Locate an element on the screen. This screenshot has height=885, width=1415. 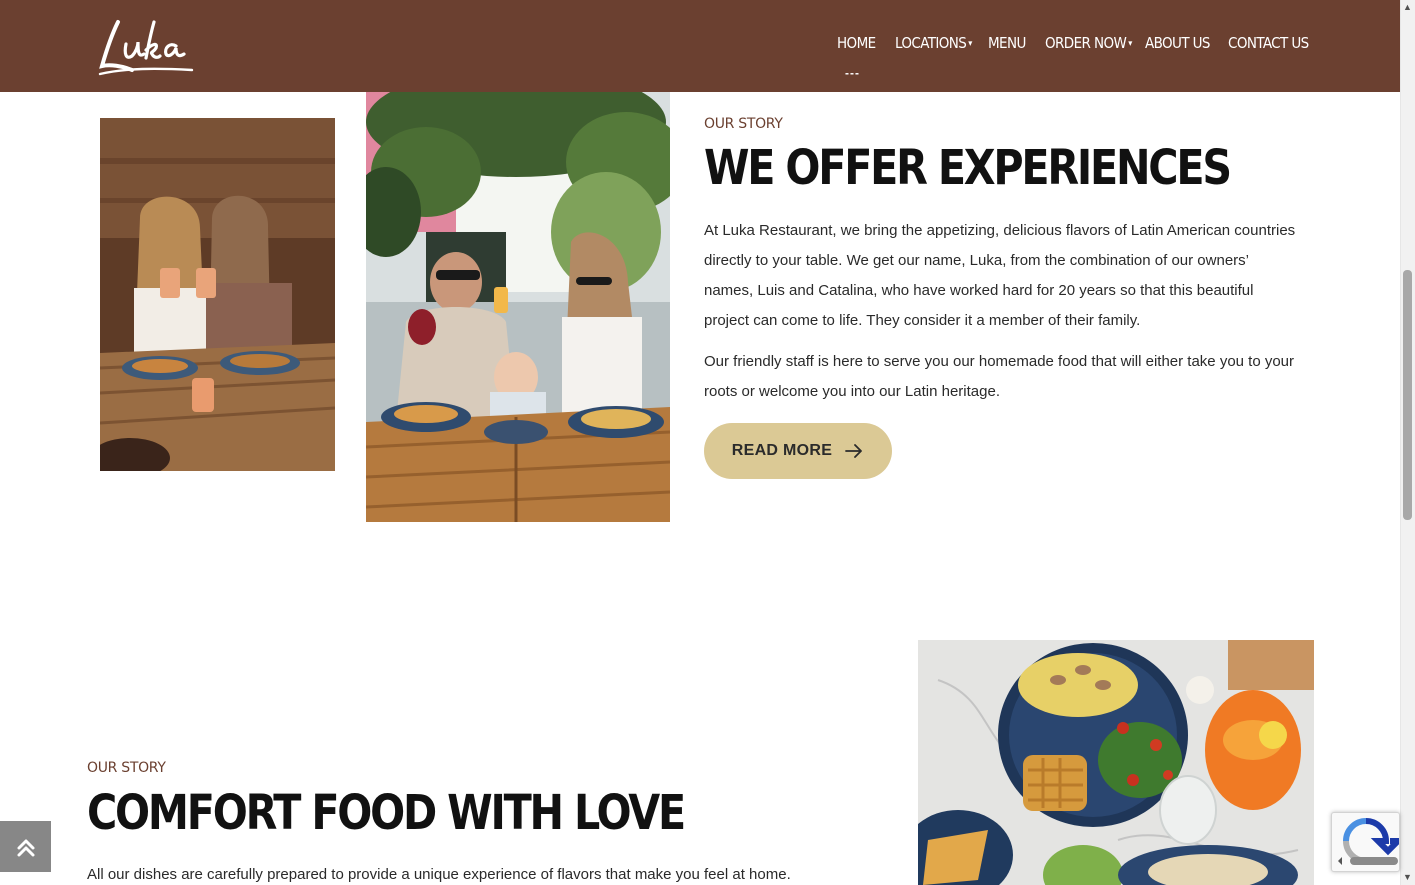
nav-active-indicator: --- is located at coordinates (852, 73).